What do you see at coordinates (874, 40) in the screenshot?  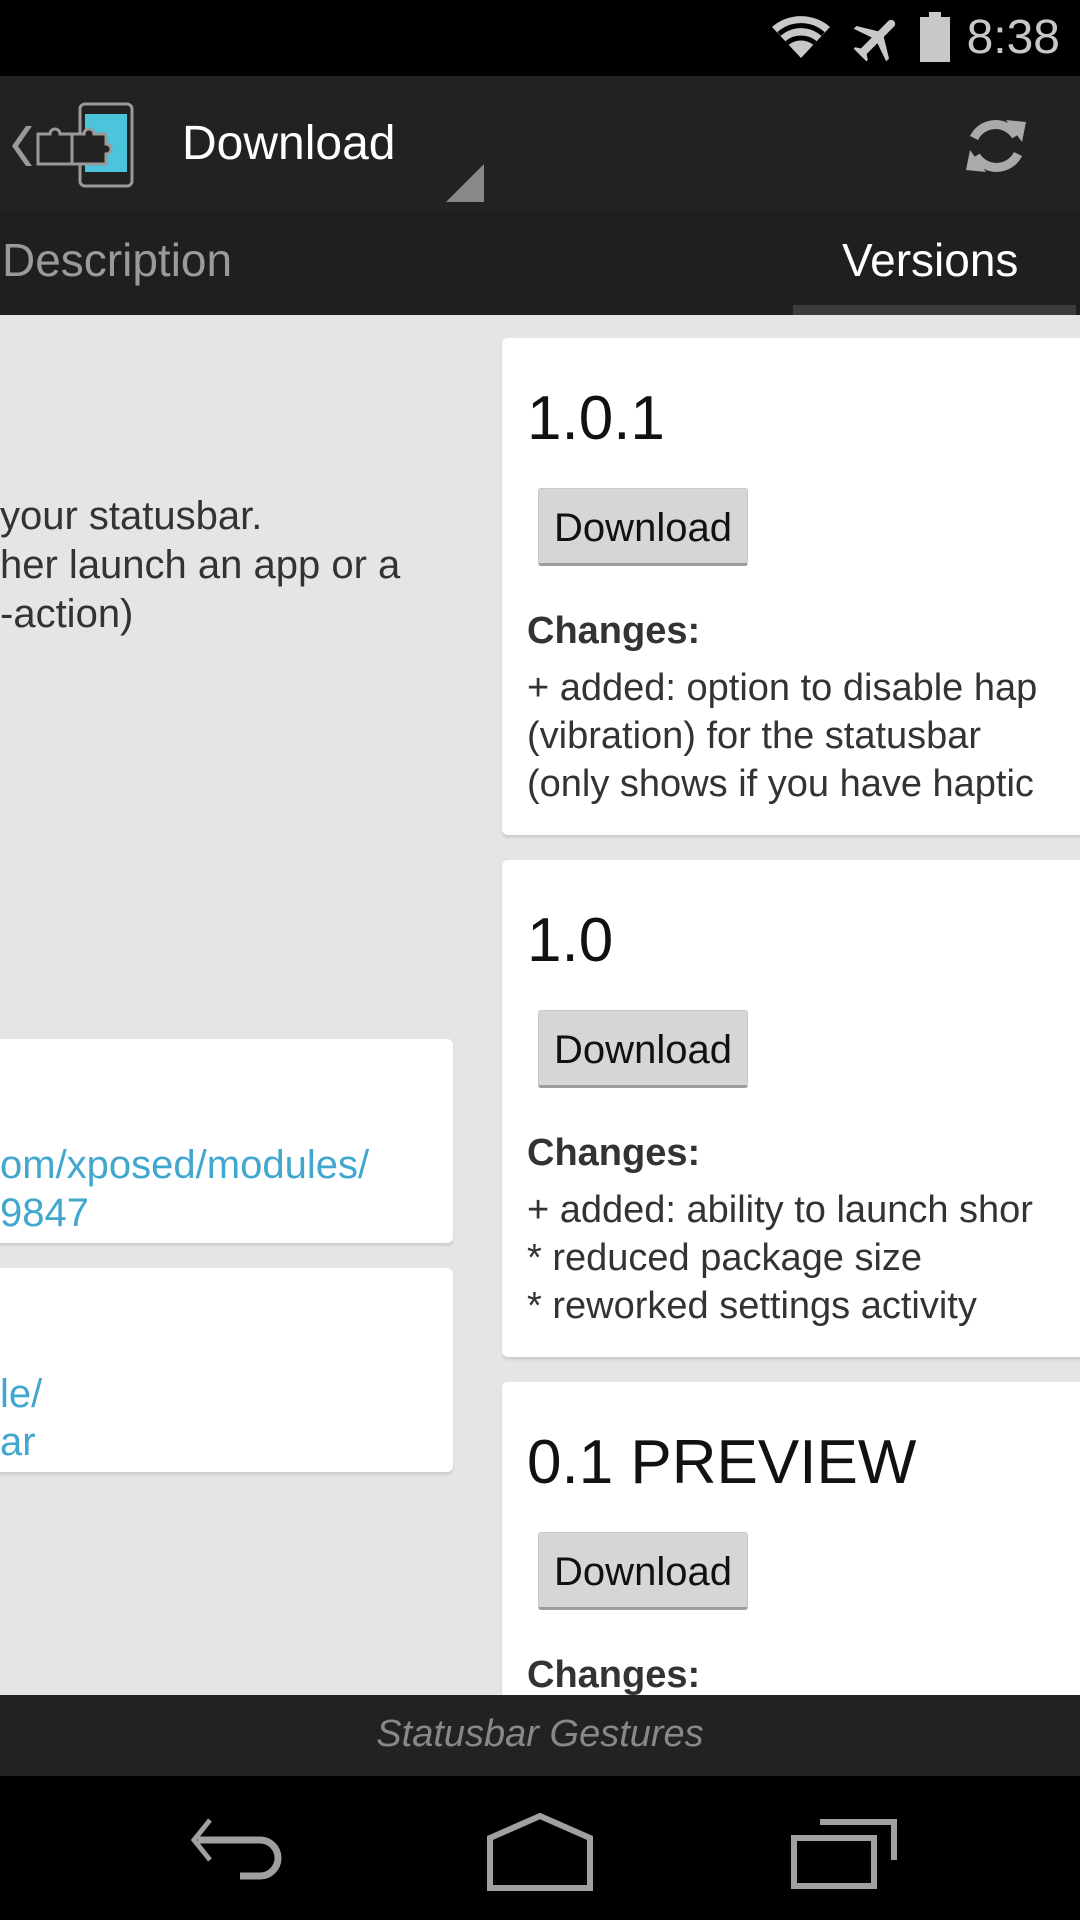 I see `airplane-mode-icon` at bounding box center [874, 40].